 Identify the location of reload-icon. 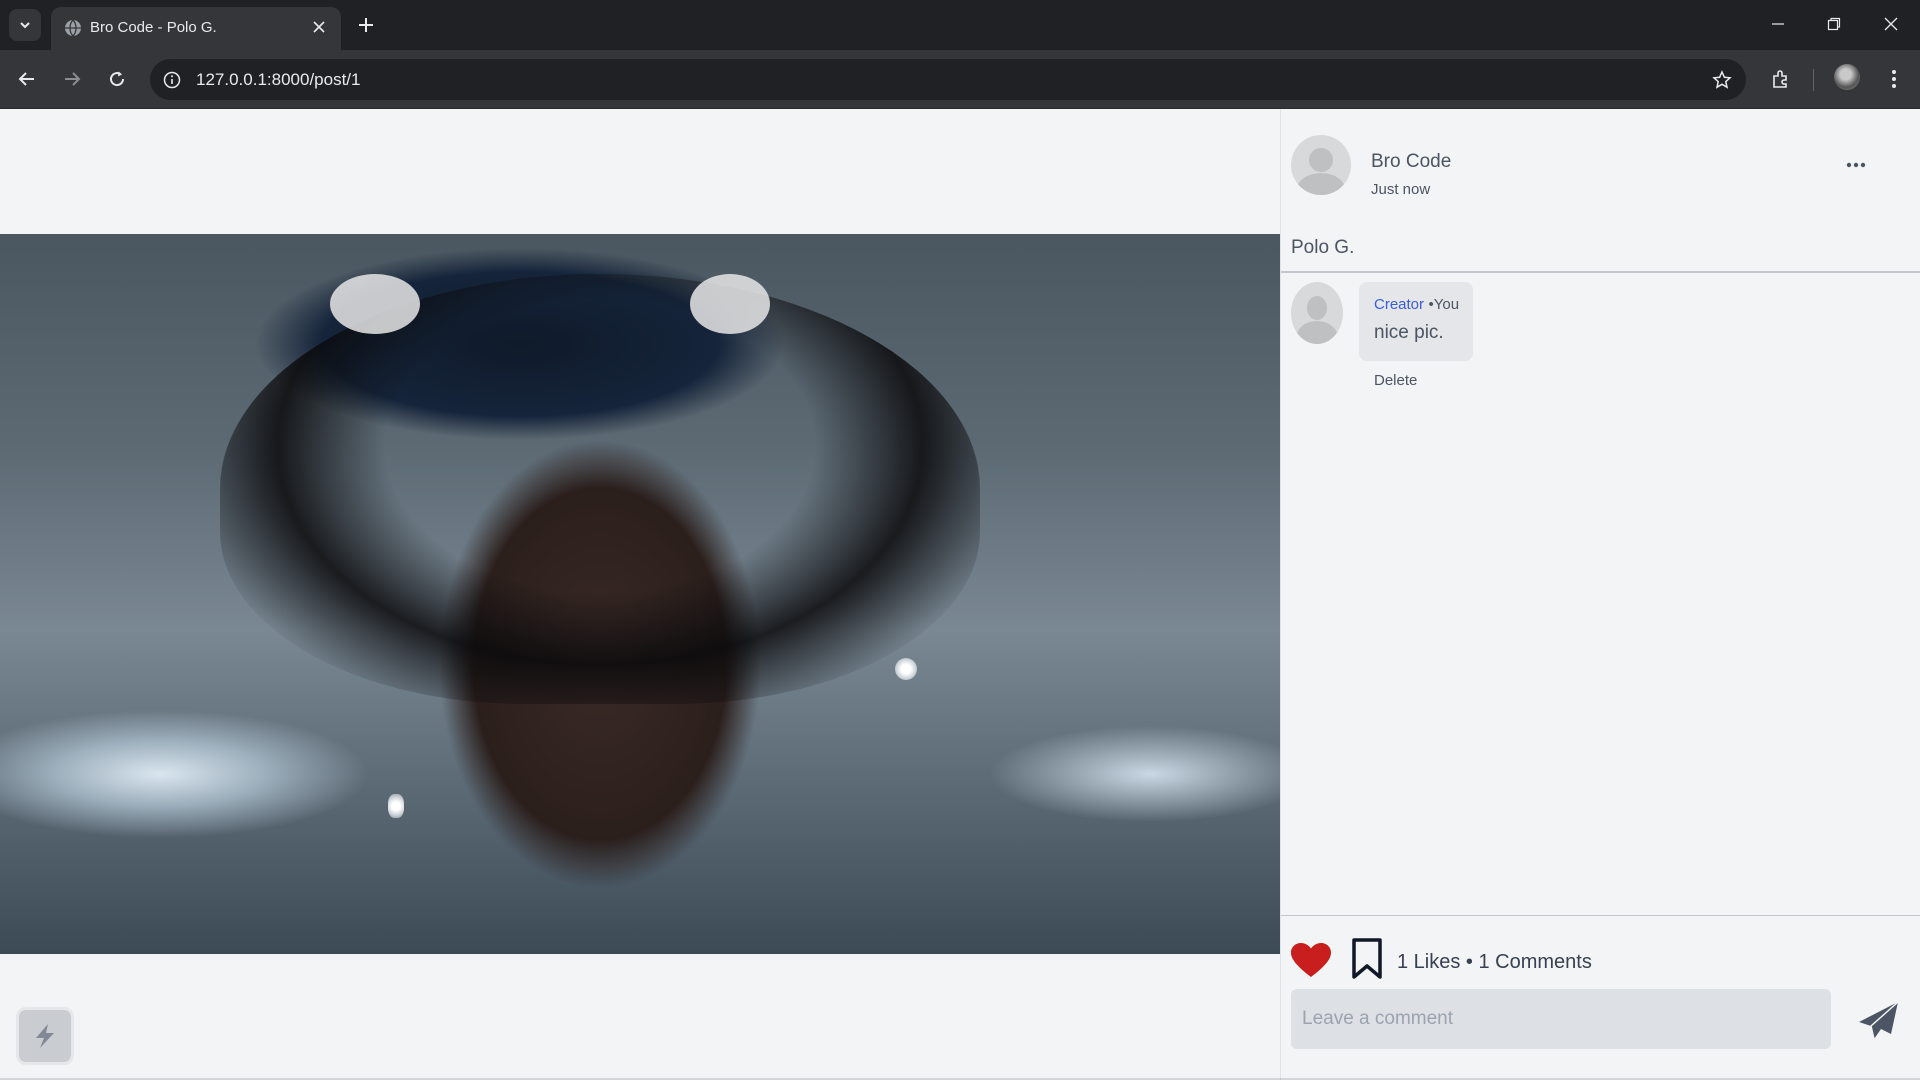
(117, 79).